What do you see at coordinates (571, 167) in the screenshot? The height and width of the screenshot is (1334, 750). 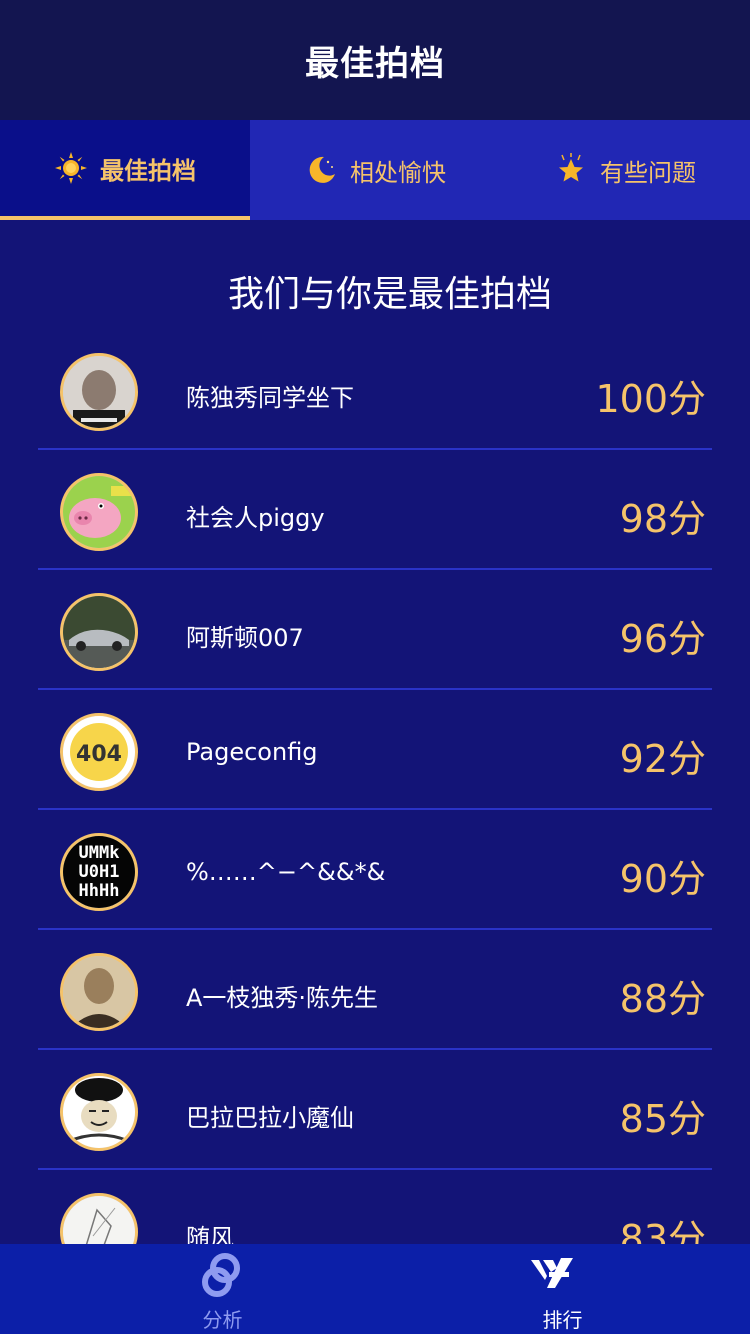 I see `star-icon` at bounding box center [571, 167].